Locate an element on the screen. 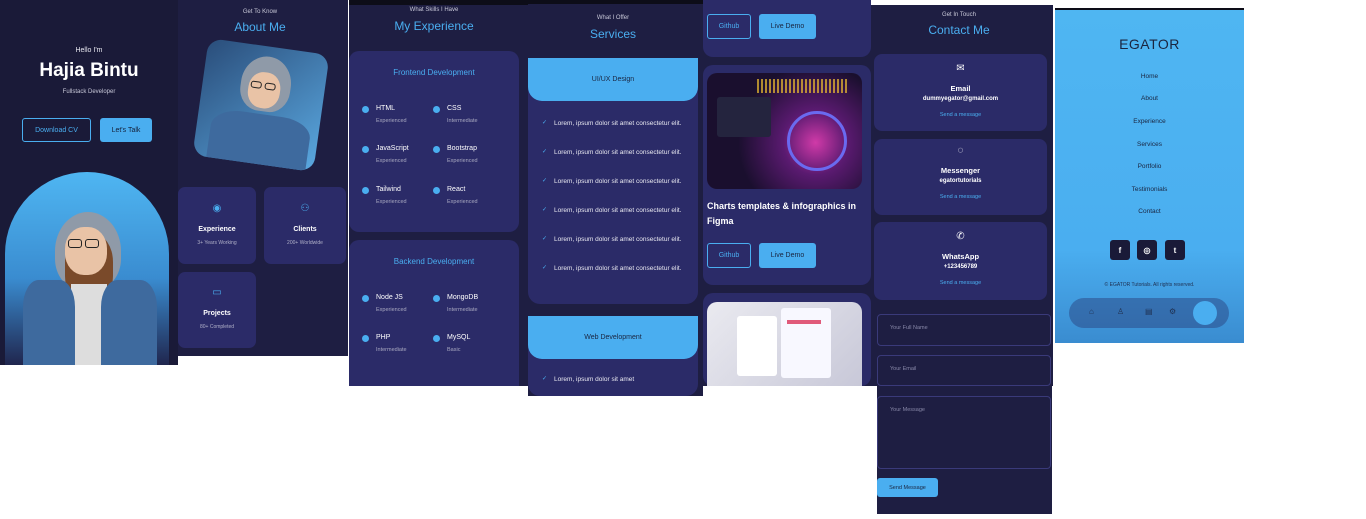 This screenshot has width=1366, height=519. menu-item-home: Home is located at coordinates (1149, 76).